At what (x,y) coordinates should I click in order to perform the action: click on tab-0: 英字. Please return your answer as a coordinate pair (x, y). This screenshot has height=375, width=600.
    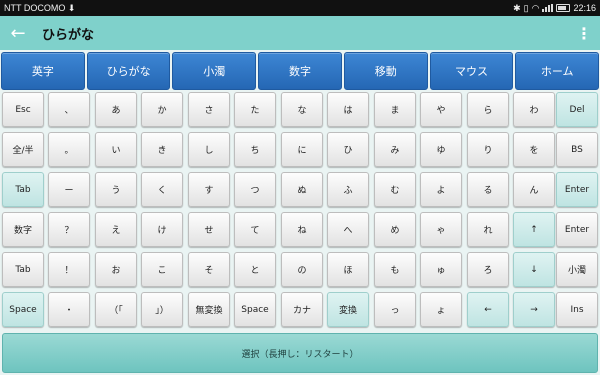
    Looking at the image, I should click on (43, 71).